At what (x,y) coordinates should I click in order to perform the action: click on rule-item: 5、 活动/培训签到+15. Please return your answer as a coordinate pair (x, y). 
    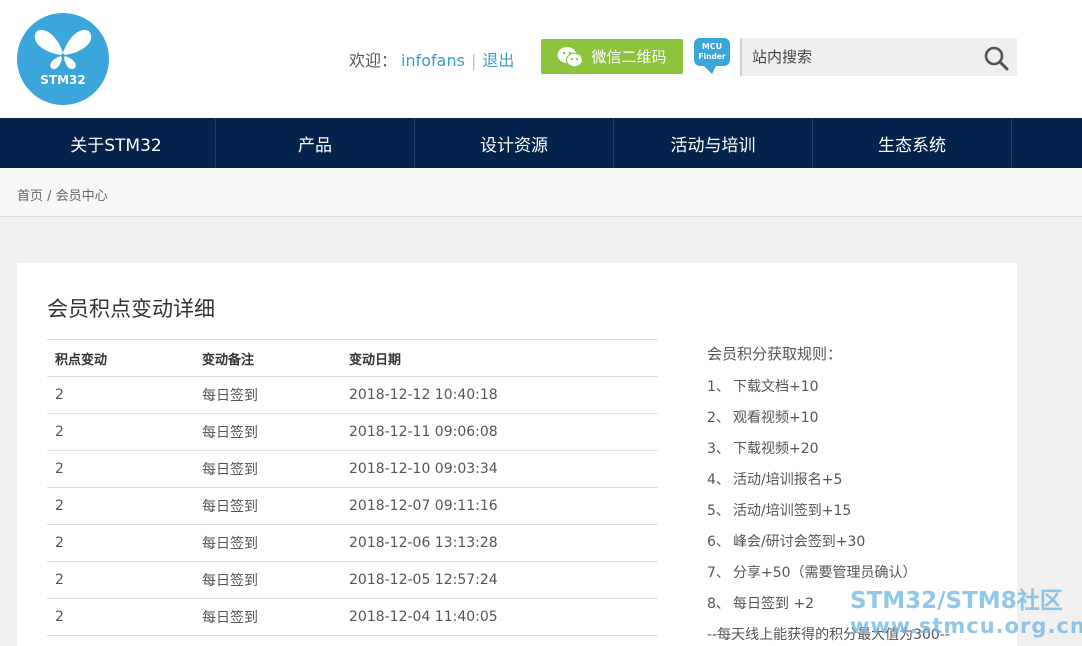
    Looking at the image, I should click on (828, 511).